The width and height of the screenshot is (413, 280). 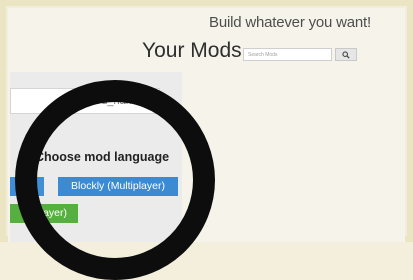 What do you see at coordinates (27, 186) in the screenshot?
I see `language-button-left: )` at bounding box center [27, 186].